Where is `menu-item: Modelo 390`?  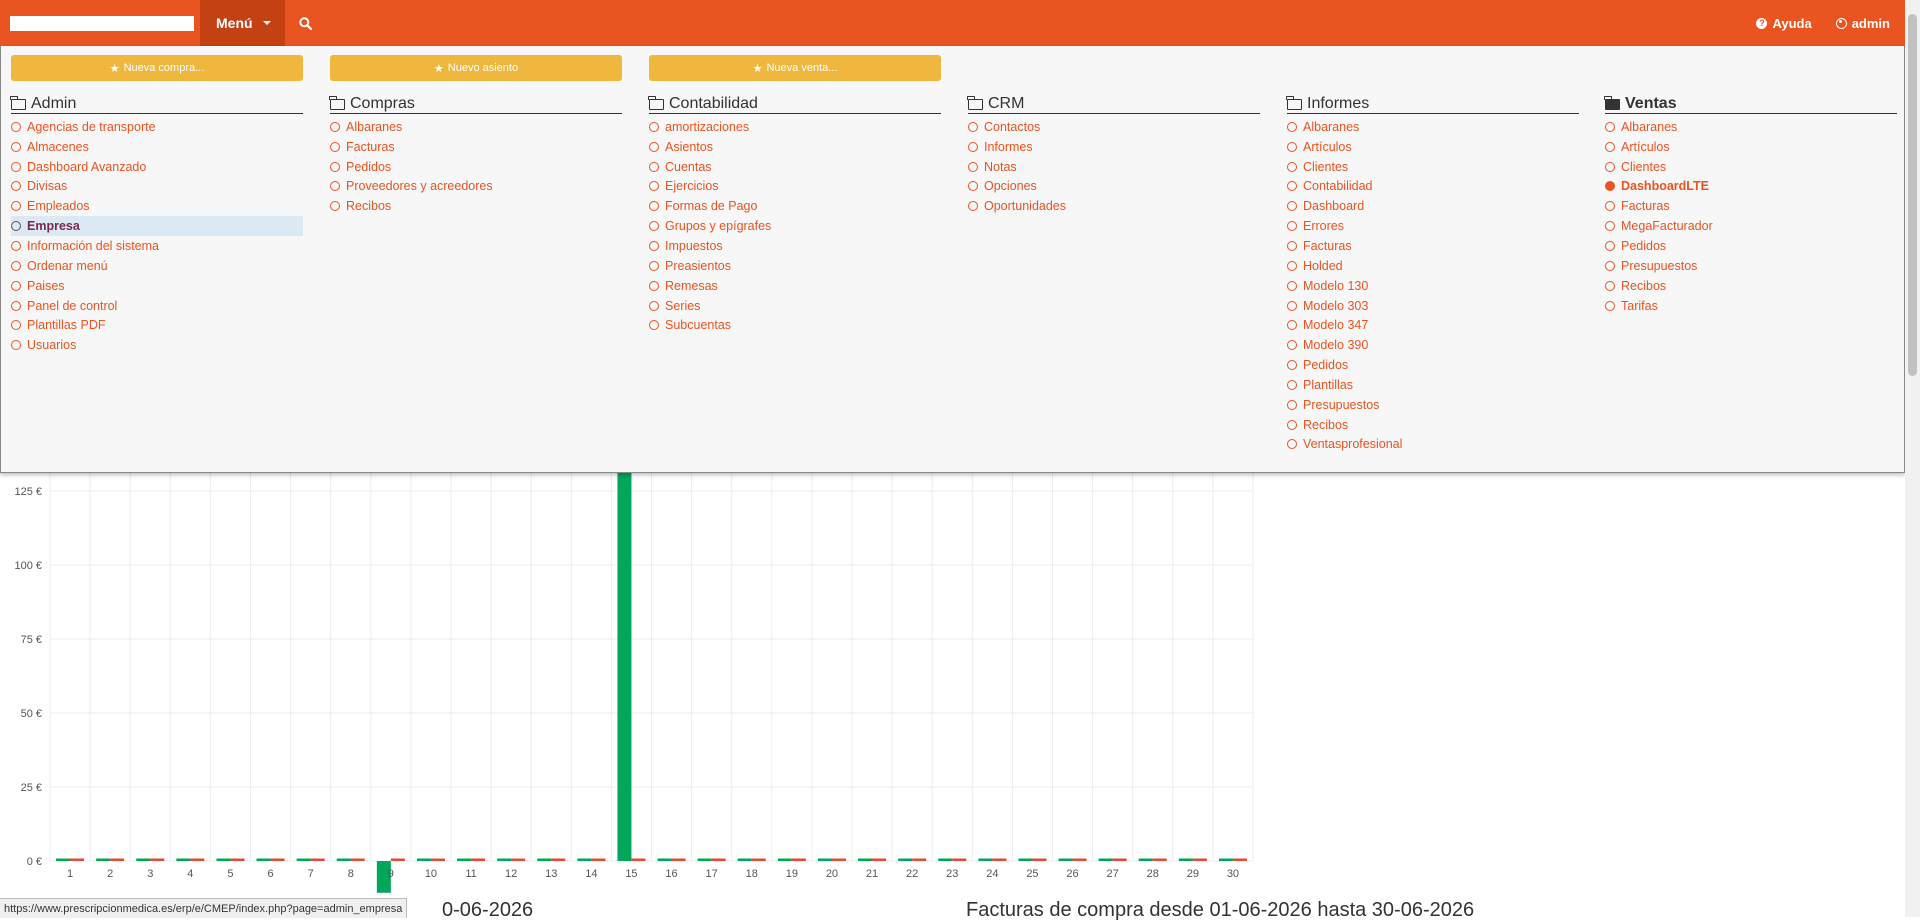 menu-item: Modelo 390 is located at coordinates (1433, 345).